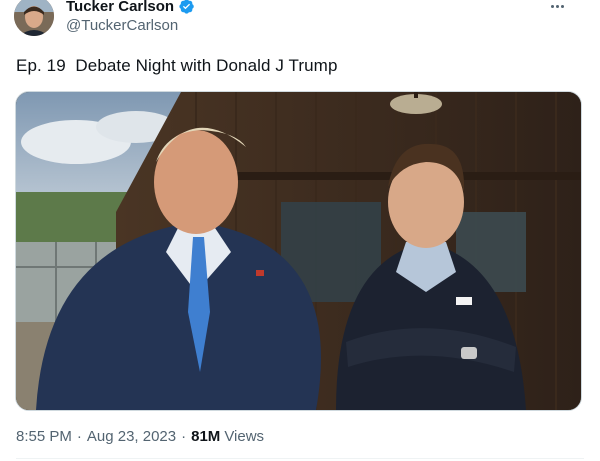  What do you see at coordinates (44, 436) in the screenshot?
I see `tweet-time: 8:55 PM` at bounding box center [44, 436].